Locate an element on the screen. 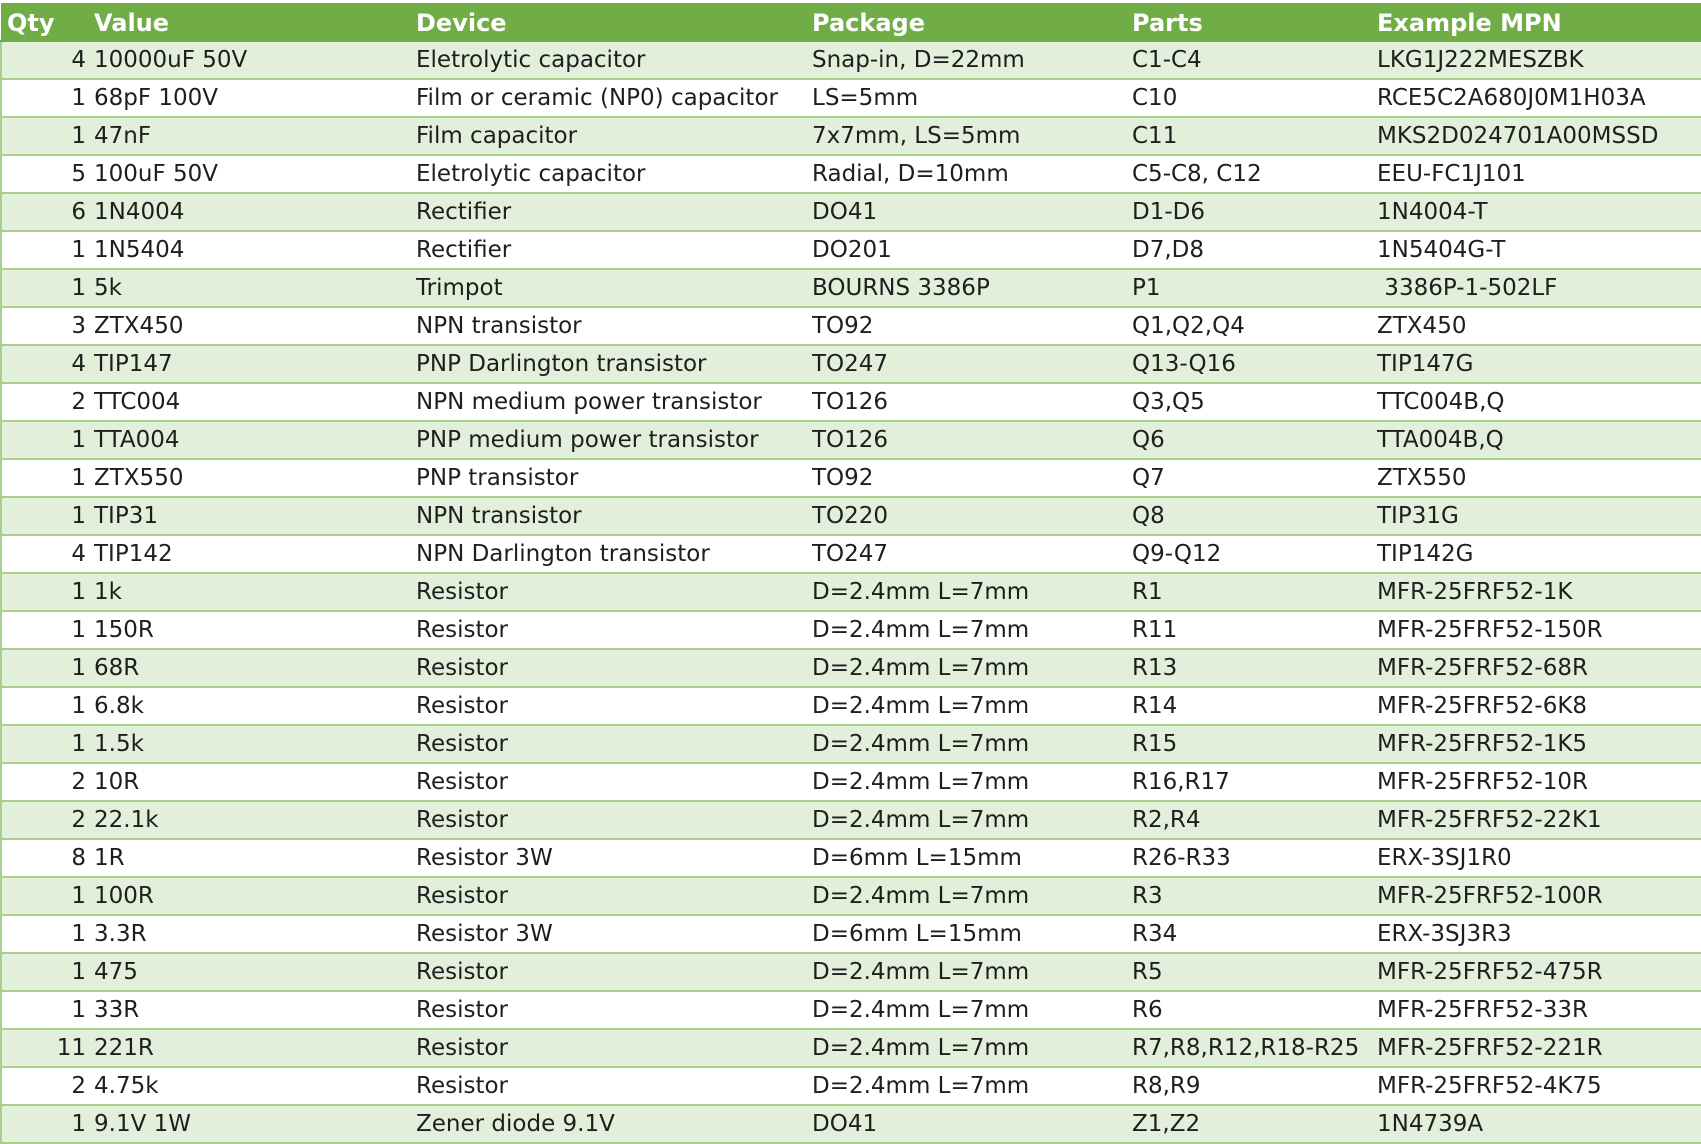 Image resolution: width=1701 pixels, height=1144 pixels. cell-value: 150R is located at coordinates (255, 630).